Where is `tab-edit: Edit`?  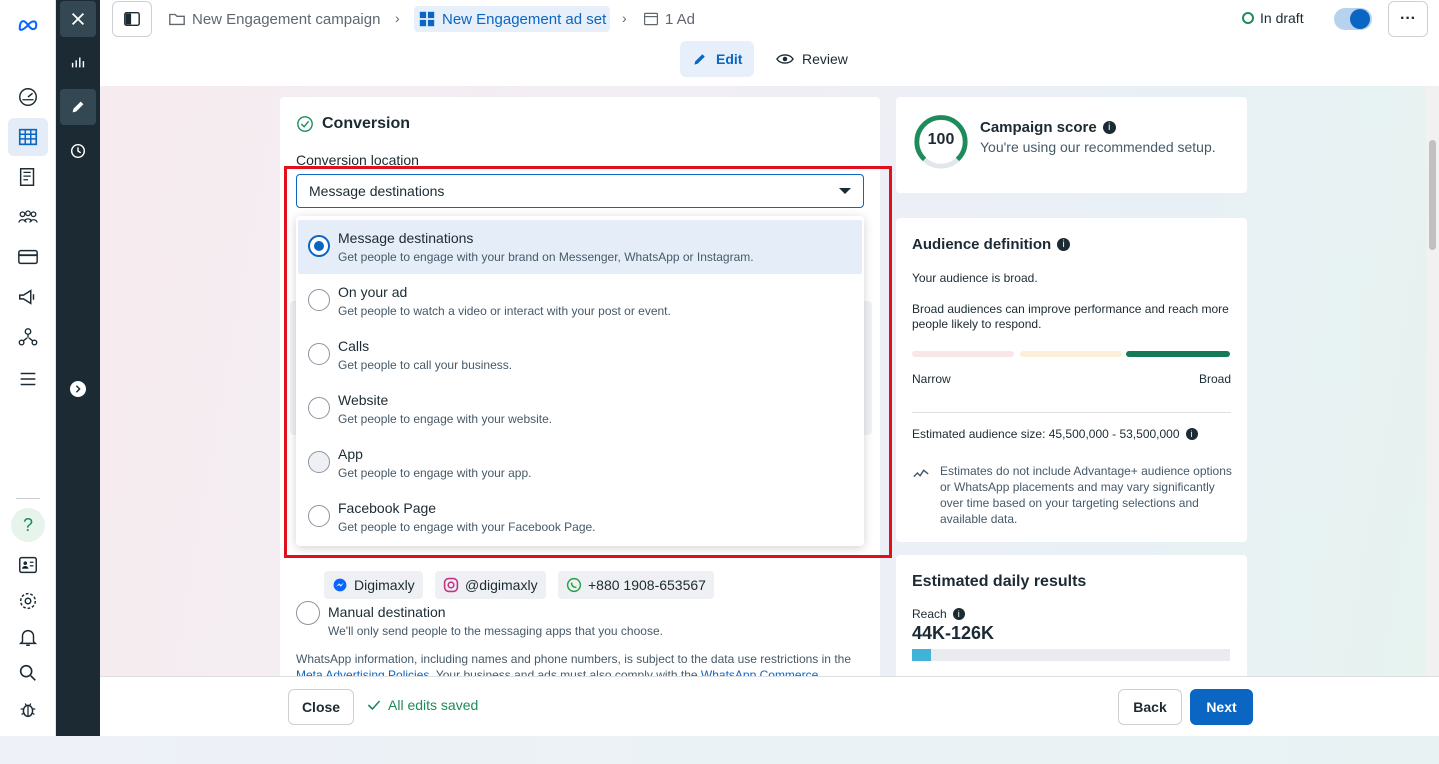
tab-edit: Edit is located at coordinates (717, 59).